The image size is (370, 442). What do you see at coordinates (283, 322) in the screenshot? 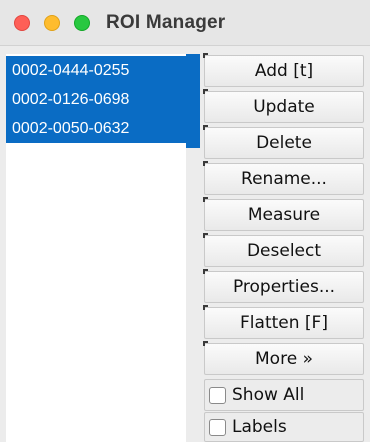
I see `flatten-button: Flatten [F]` at bounding box center [283, 322].